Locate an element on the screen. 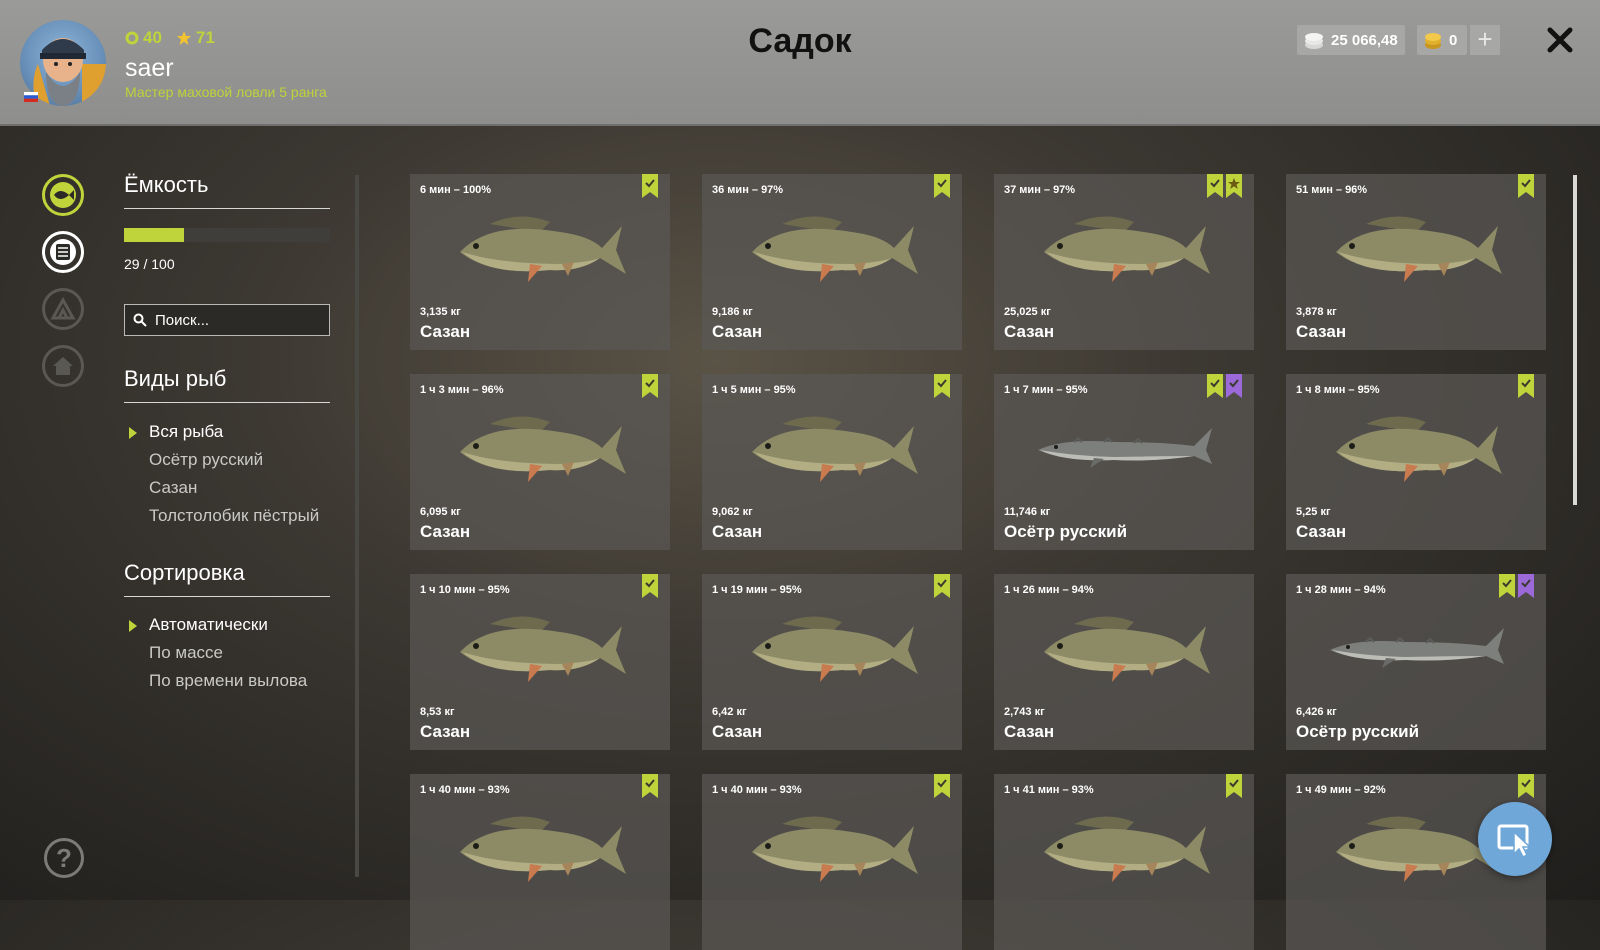 Image resolution: width=1600 pixels, height=950 pixels. cursor-mode-button is located at coordinates (1515, 839).